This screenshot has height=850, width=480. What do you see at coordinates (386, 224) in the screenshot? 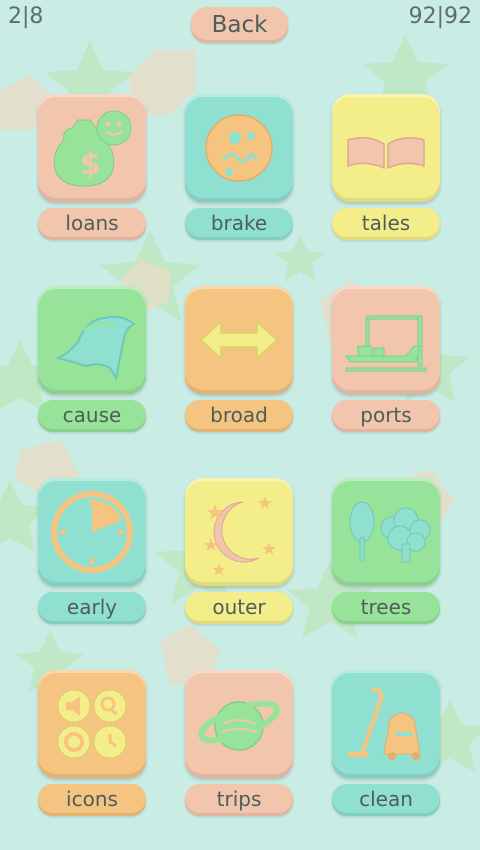
I see `label-tales: tales` at bounding box center [386, 224].